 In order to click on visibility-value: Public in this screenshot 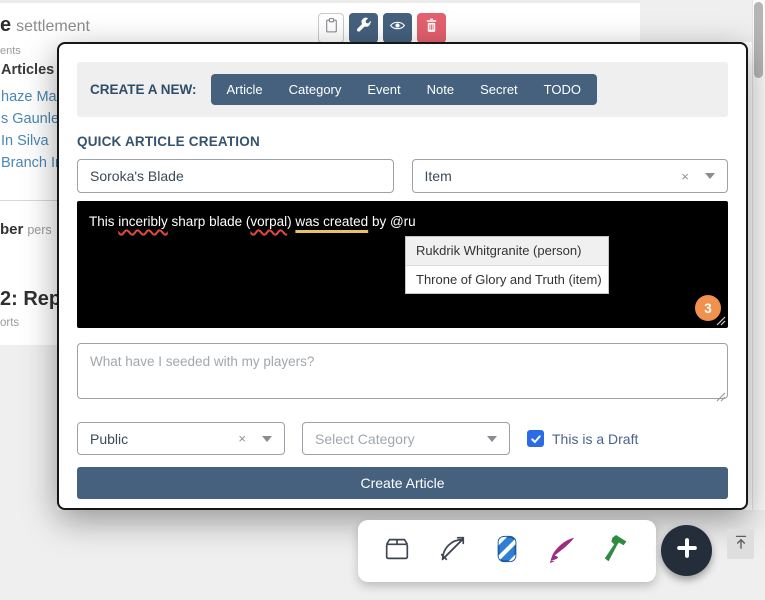, I will do `click(109, 438)`.